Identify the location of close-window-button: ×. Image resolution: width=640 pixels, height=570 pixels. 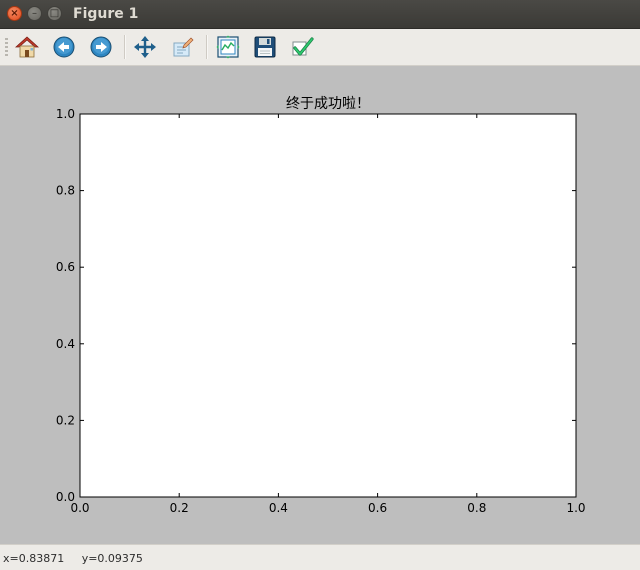
(14, 13).